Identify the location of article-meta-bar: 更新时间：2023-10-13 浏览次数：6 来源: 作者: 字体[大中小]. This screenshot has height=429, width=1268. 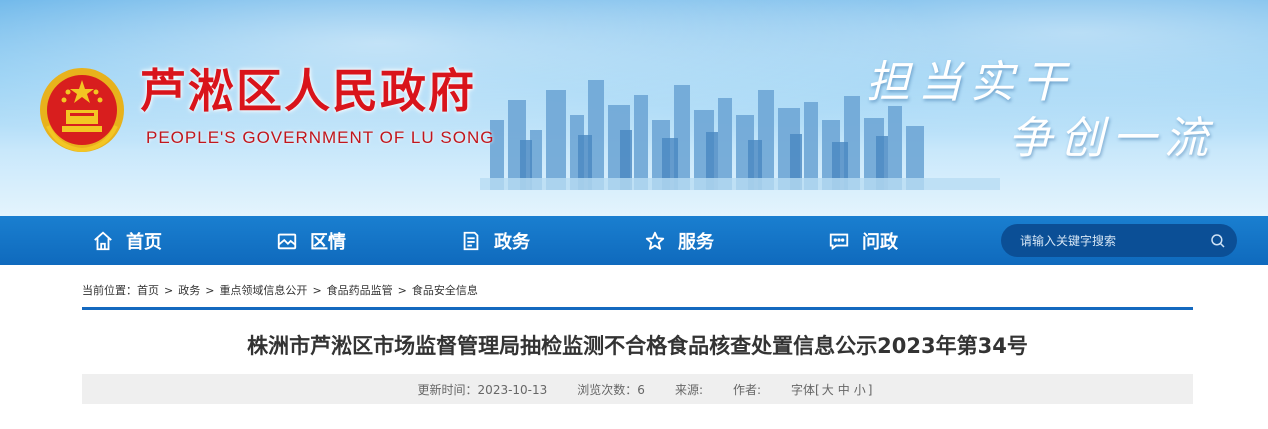
(637, 389).